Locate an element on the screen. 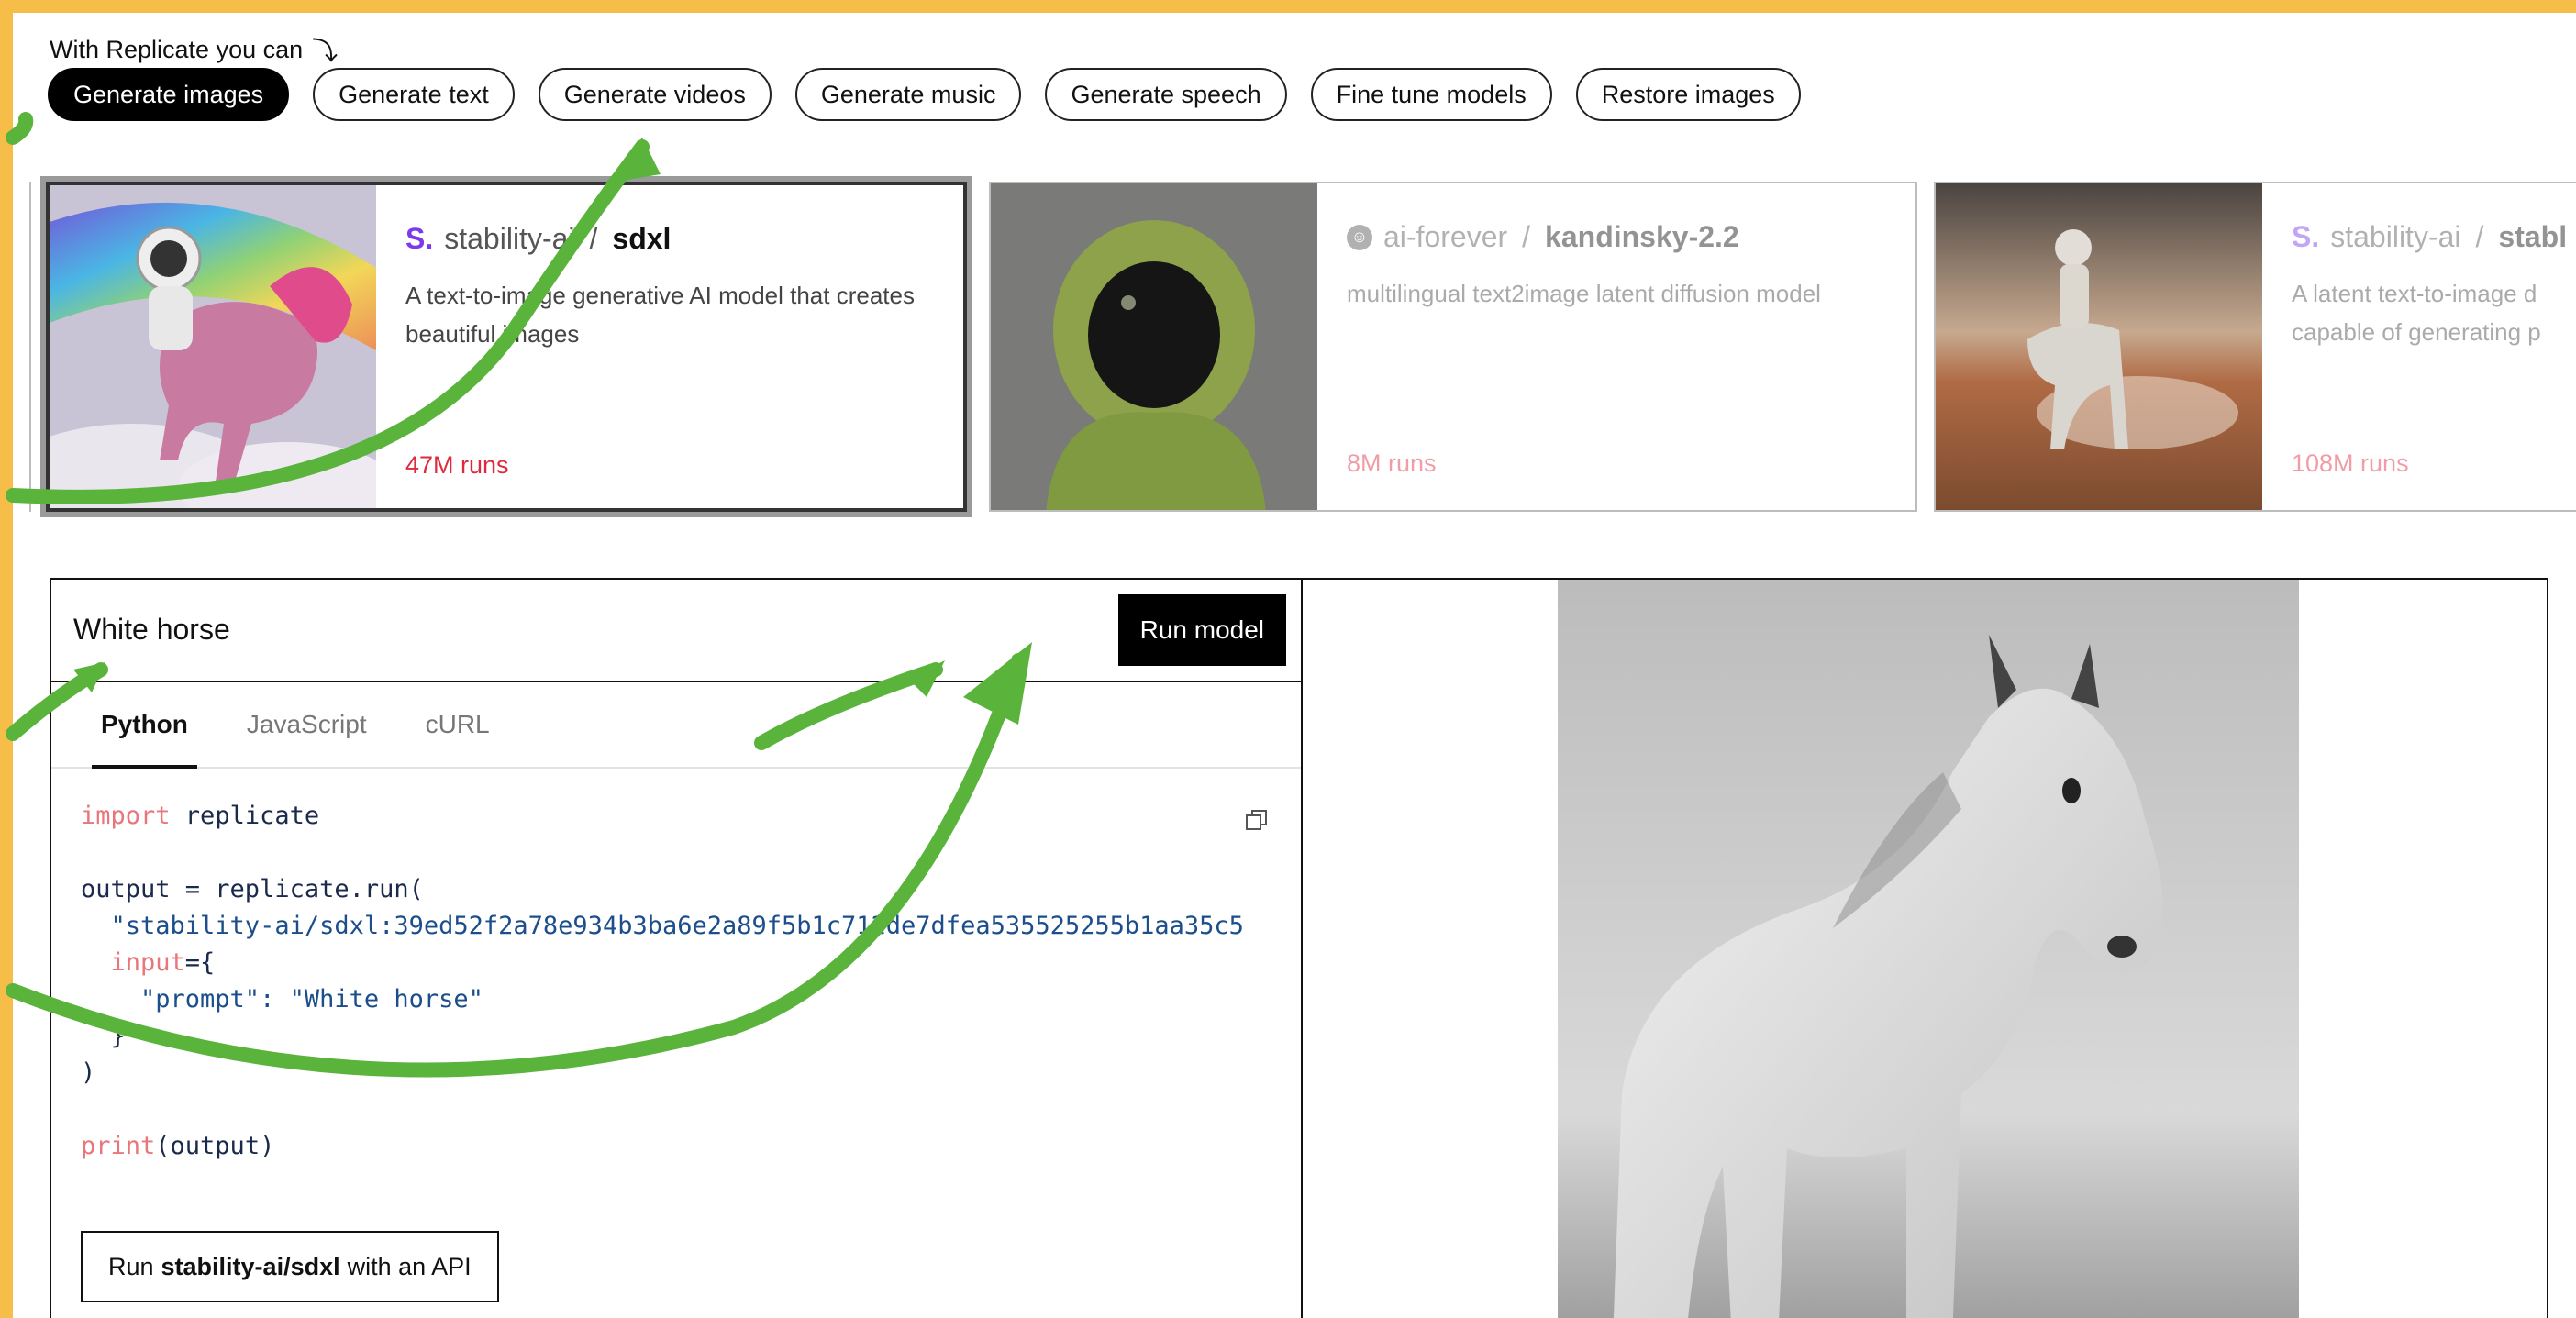 Image resolution: width=2576 pixels, height=1318 pixels. pill-generate-images: Generate images is located at coordinates (169, 94).